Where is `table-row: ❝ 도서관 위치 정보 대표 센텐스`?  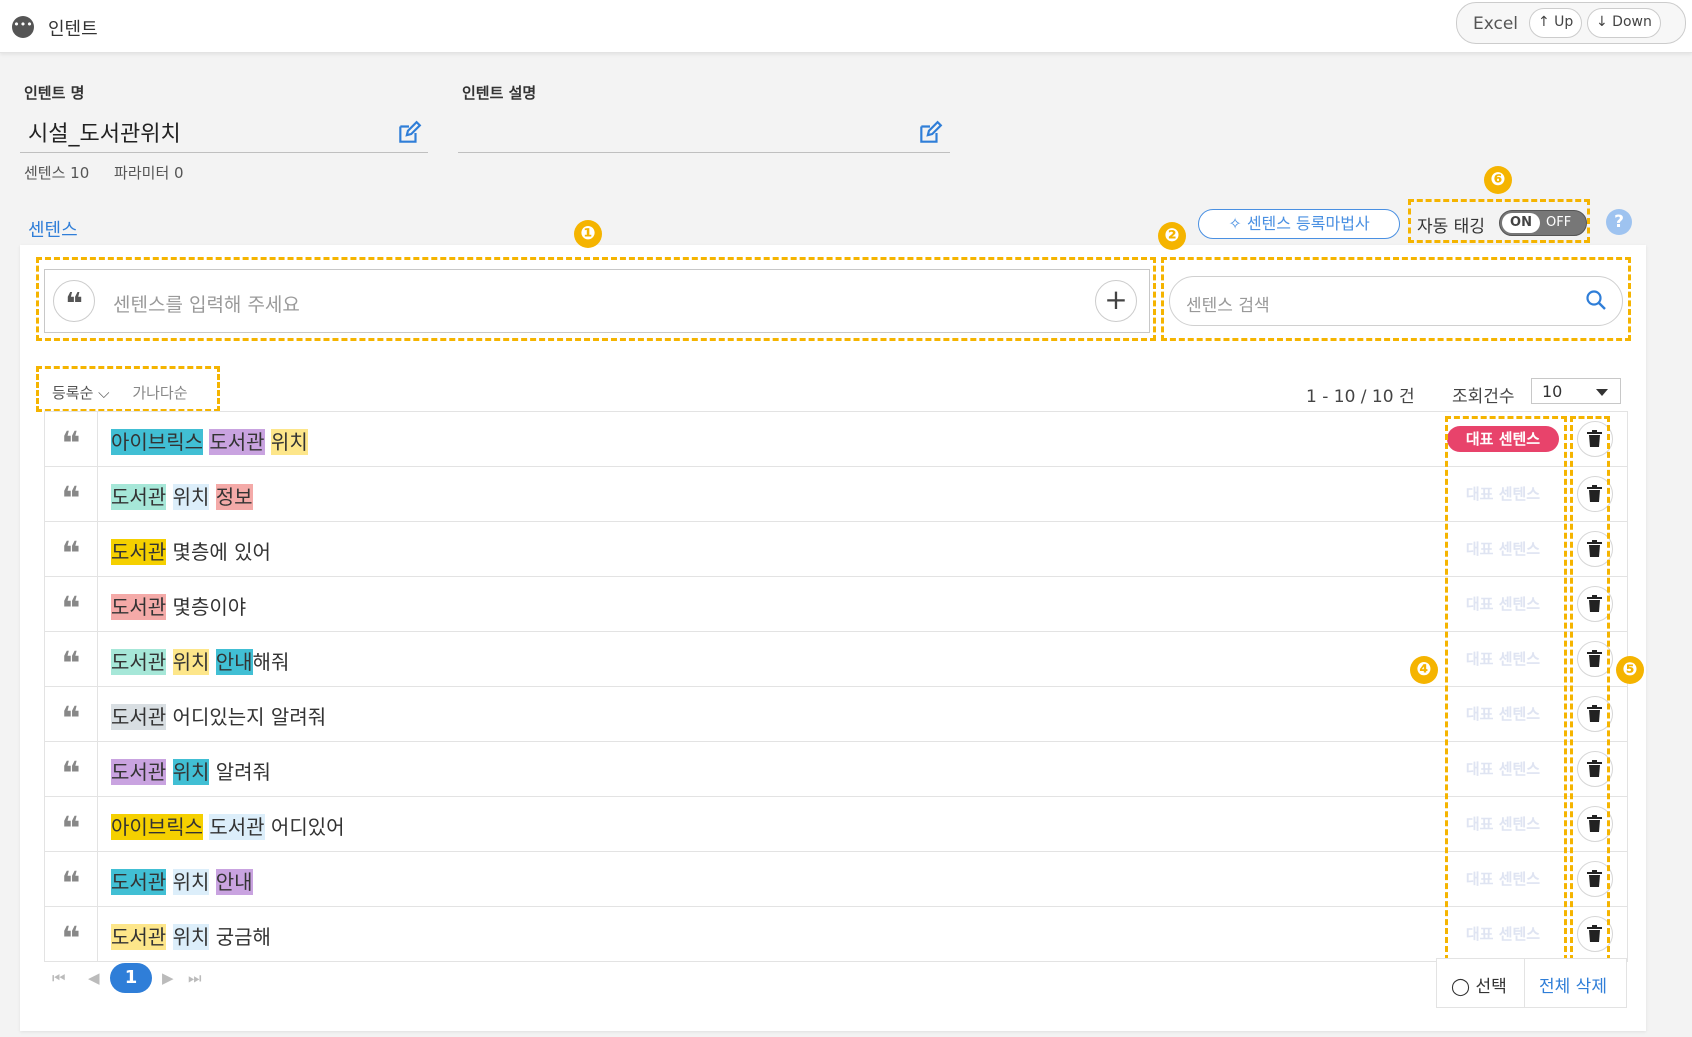 table-row: ❝ 도서관 위치 정보 대표 센텐스 is located at coordinates (836, 494).